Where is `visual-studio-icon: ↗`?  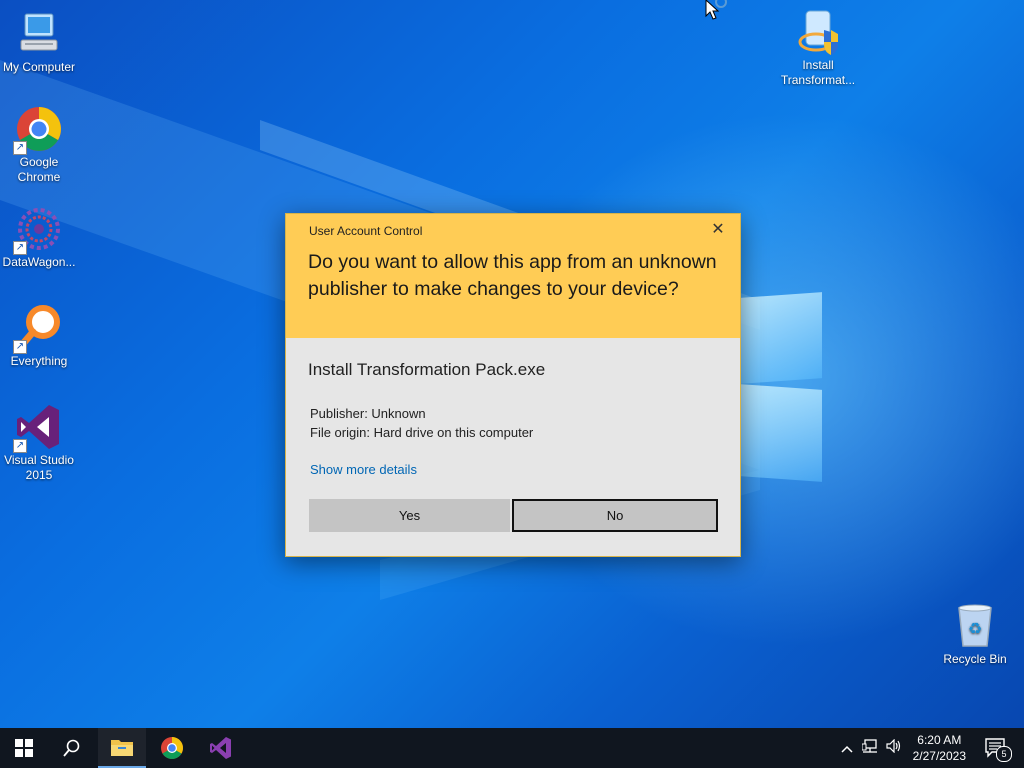 visual-studio-icon: ↗ is located at coordinates (38, 428).